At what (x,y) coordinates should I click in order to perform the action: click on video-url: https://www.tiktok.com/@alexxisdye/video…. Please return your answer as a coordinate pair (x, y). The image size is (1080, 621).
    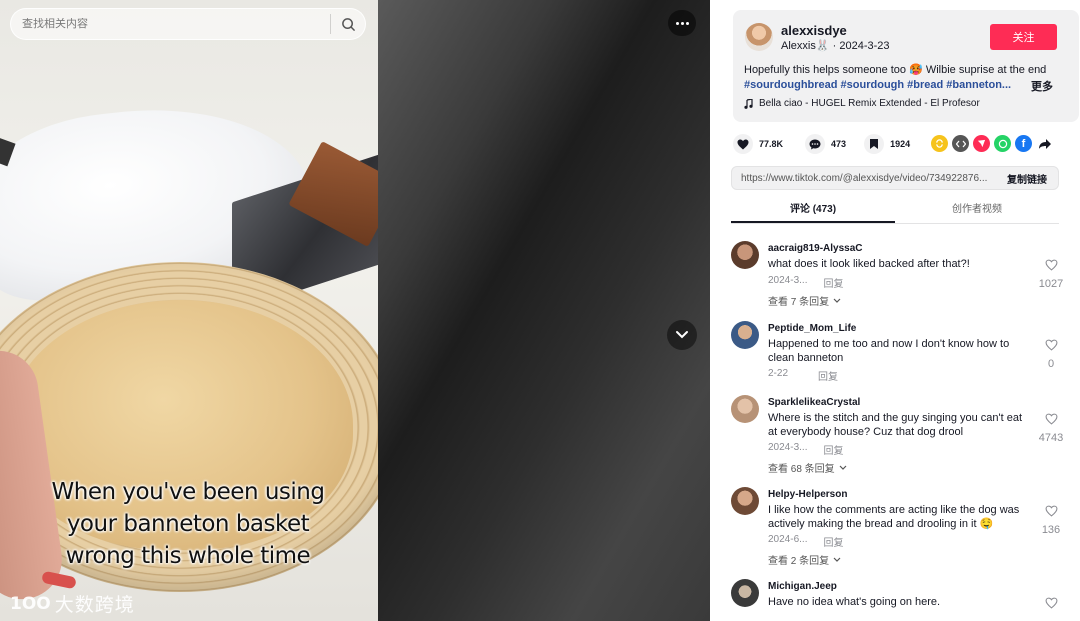
    Looking at the image, I should click on (864, 178).